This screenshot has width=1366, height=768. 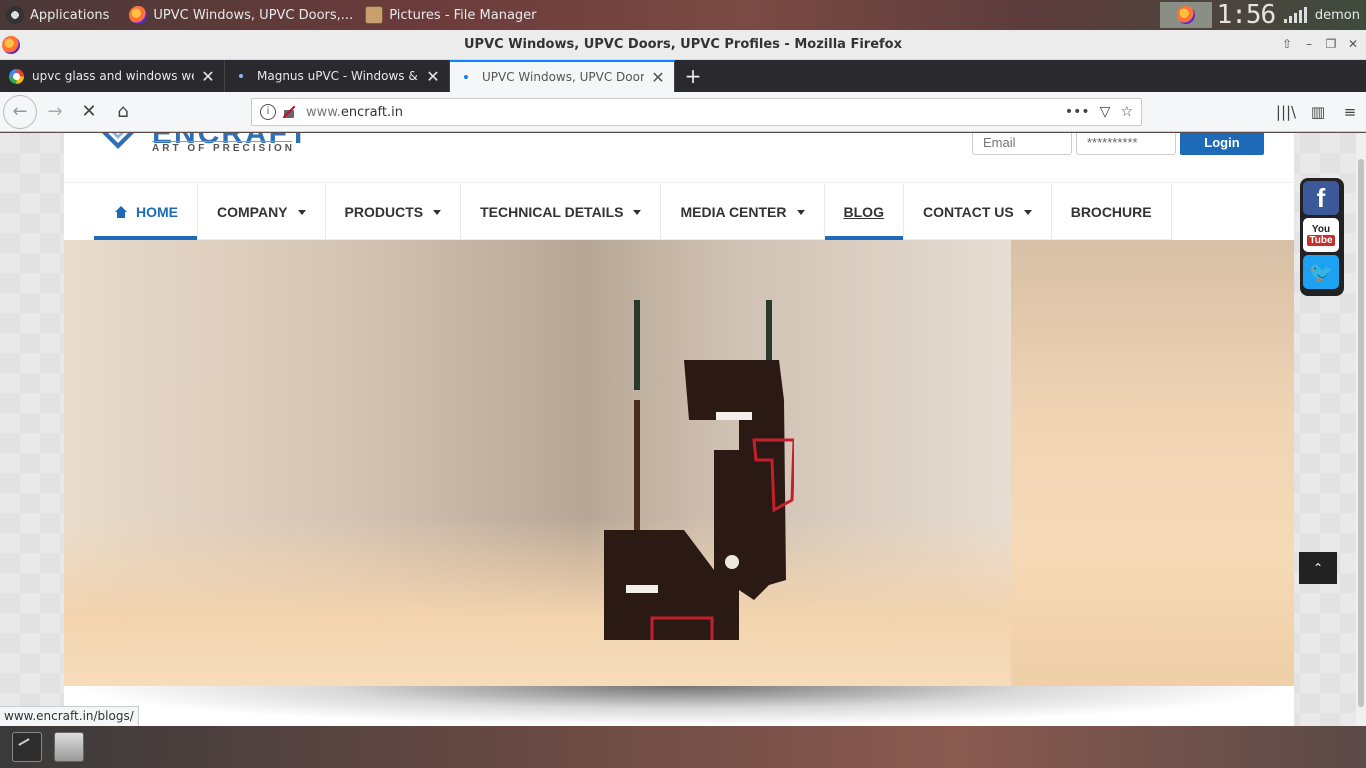 I want to click on menu-item-media-center: MEDIA CENTER, so click(x=743, y=212).